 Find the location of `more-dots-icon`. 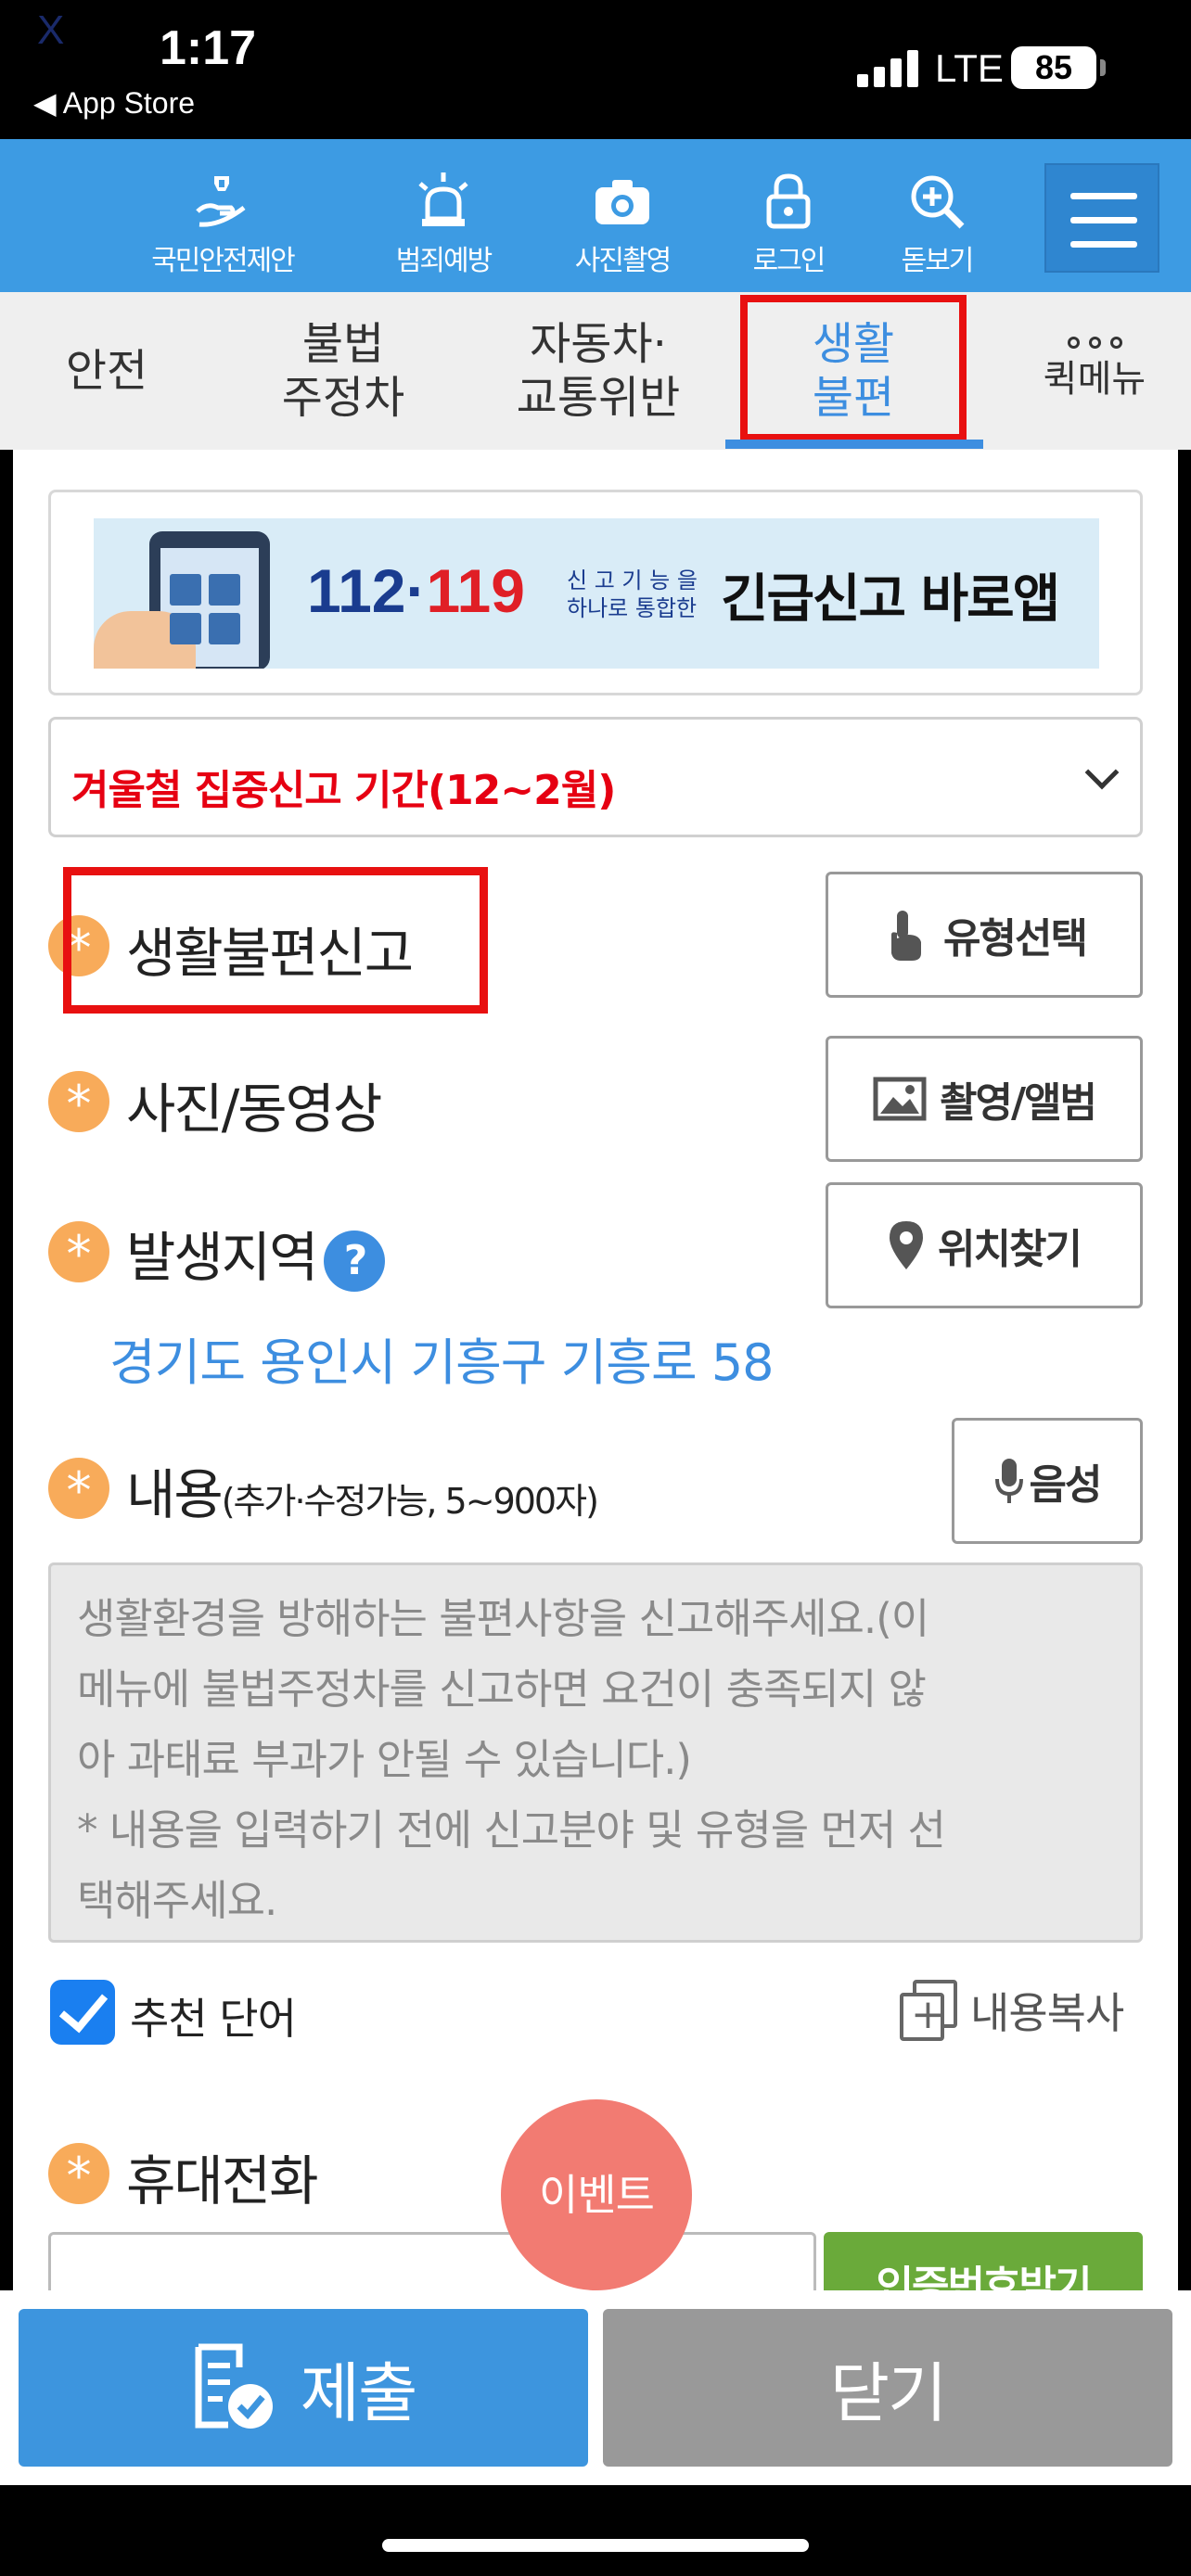

more-dots-icon is located at coordinates (1095, 343).